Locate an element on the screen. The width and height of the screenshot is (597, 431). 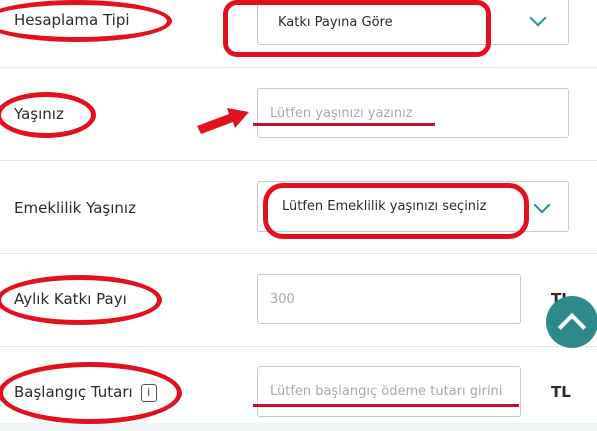
retirement-age-label: Emeklilik Yaşınız is located at coordinates (75, 208).